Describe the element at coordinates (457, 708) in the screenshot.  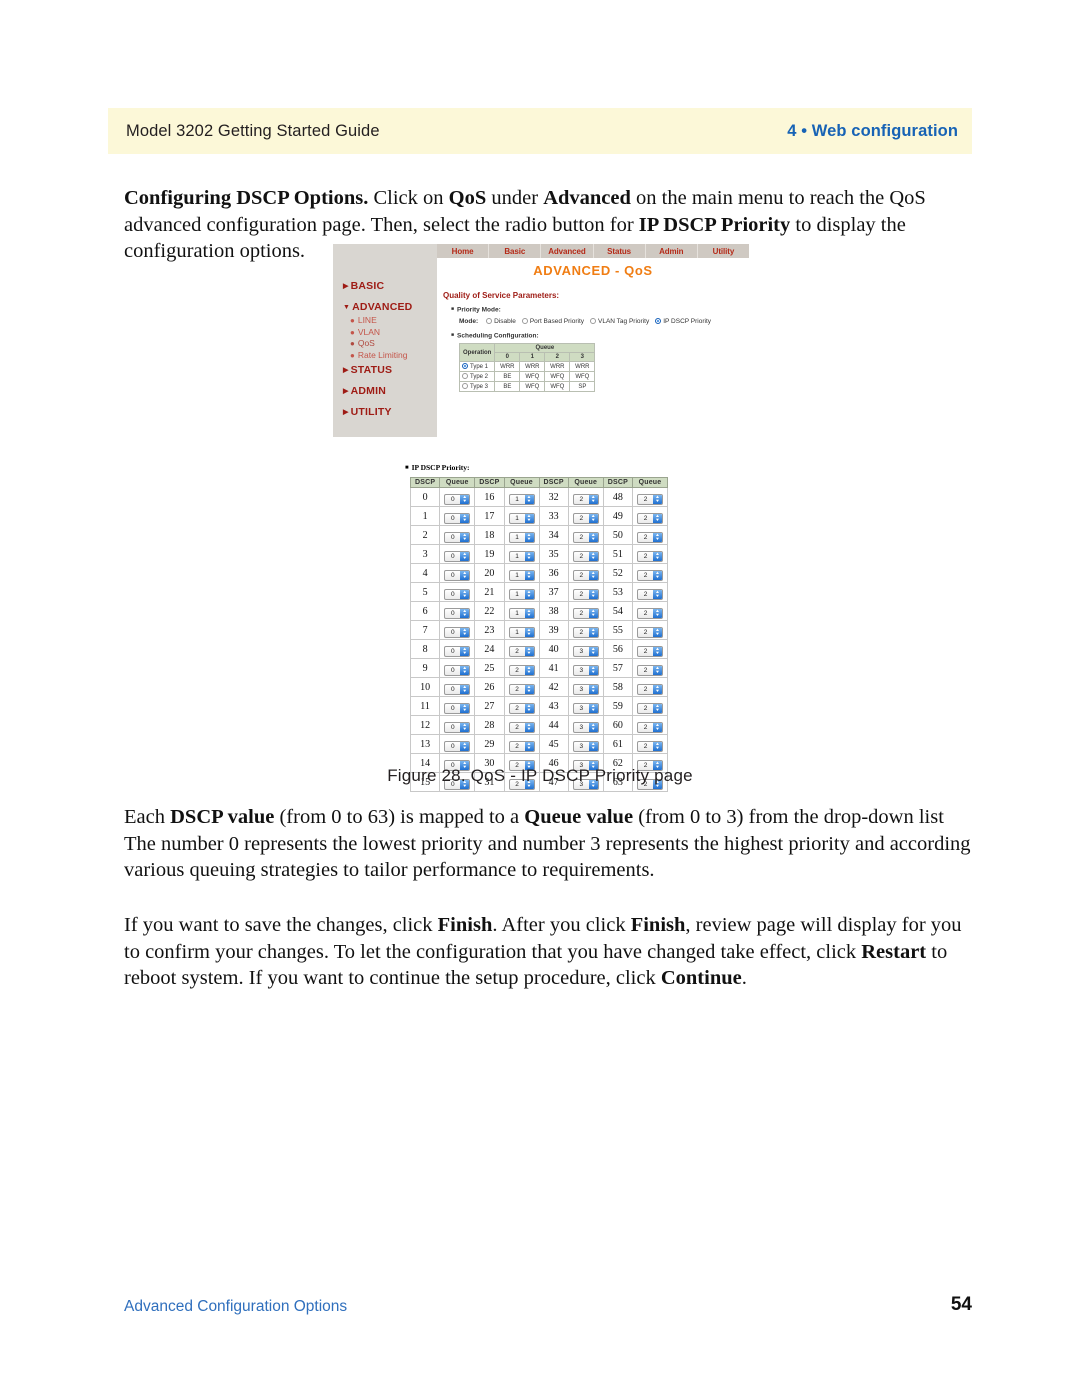
I see `queue-dropdown-dscp-11: 0 ▲ ▼` at that location.